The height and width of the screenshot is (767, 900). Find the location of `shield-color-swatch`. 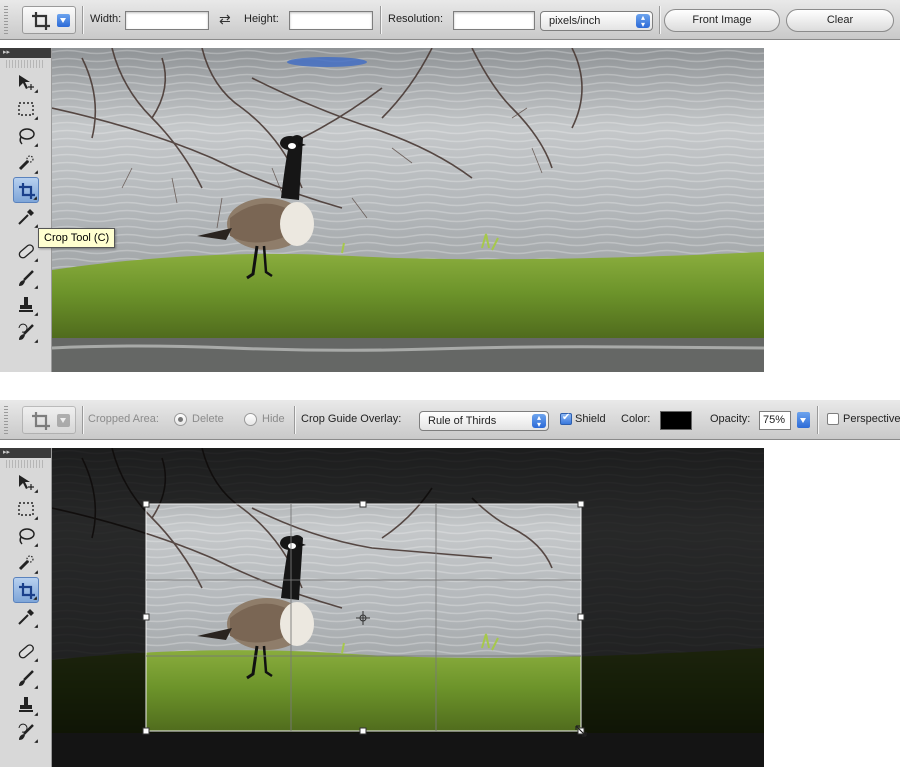

shield-color-swatch is located at coordinates (676, 420).